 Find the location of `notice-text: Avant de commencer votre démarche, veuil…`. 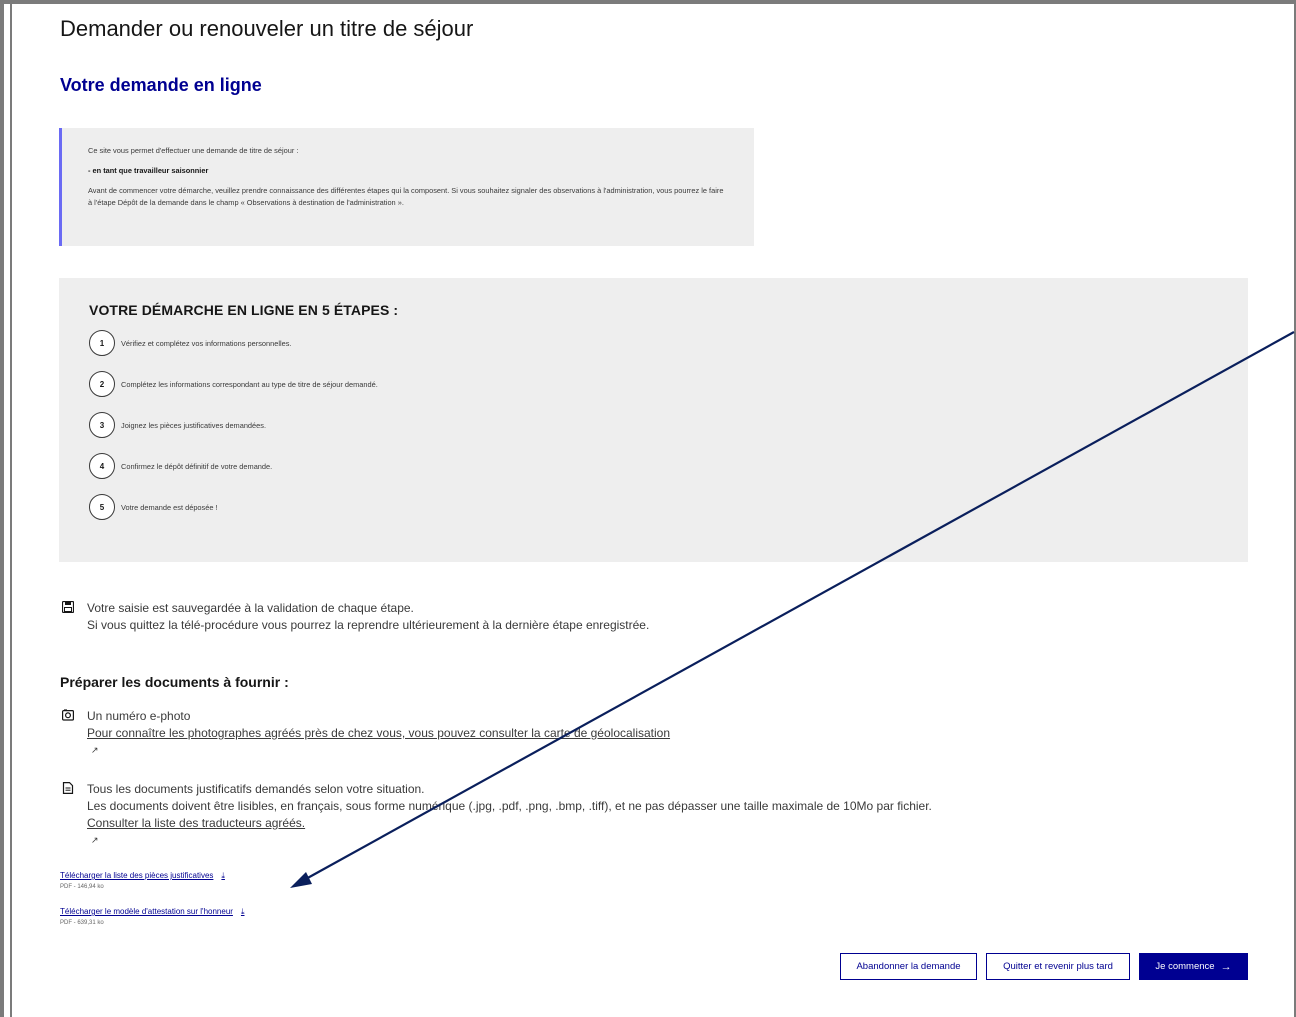

notice-text: Avant de commencer votre démarche, veuil… is located at coordinates (406, 196).